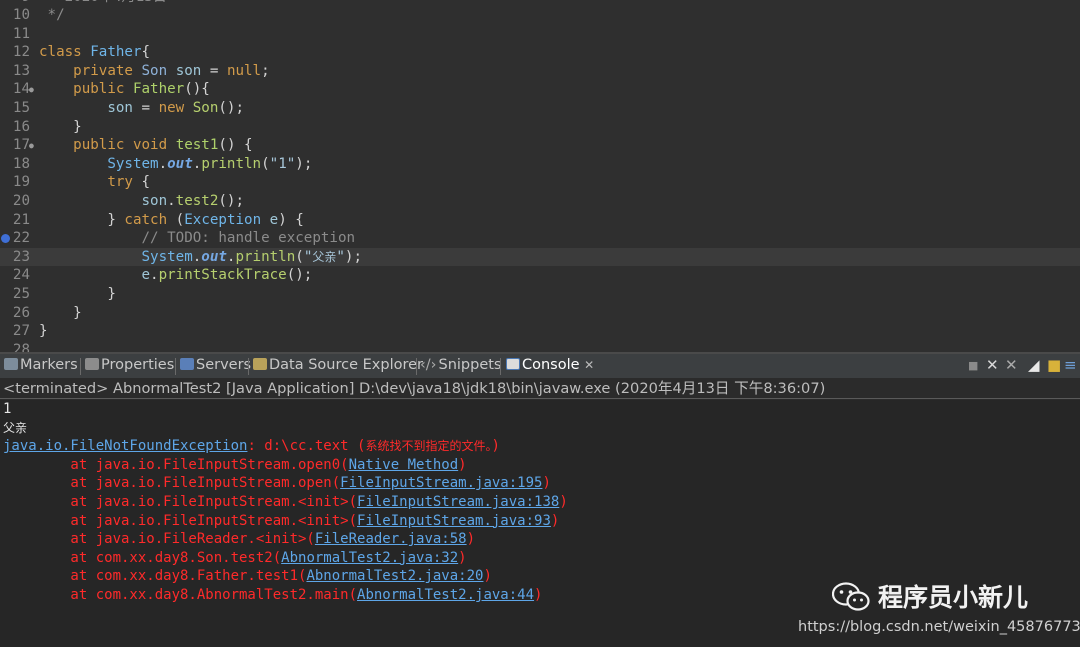  Describe the element at coordinates (95, 52) in the screenshot. I see `code-text: class Father{` at that location.